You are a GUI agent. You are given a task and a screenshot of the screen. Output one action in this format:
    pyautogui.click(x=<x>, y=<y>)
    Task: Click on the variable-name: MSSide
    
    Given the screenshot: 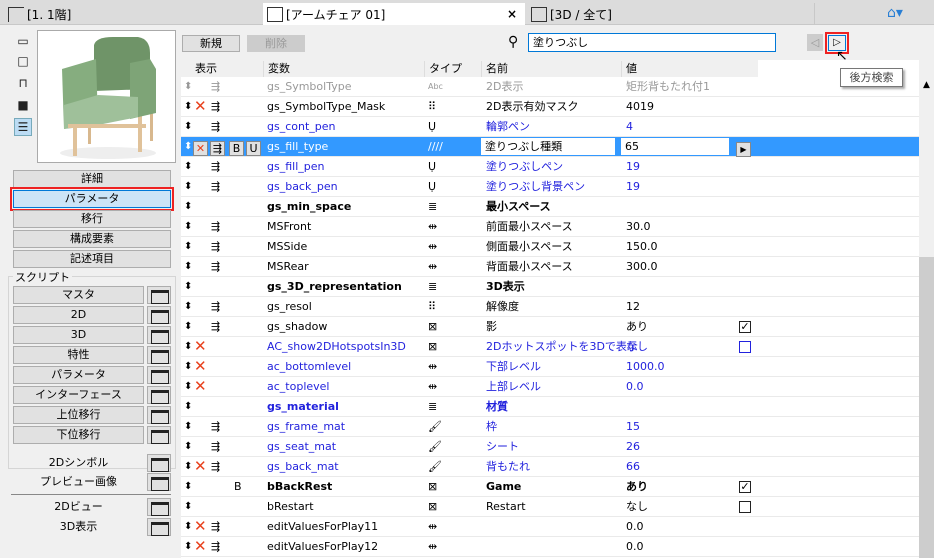 What is the action you would take?
    pyautogui.click(x=287, y=246)
    